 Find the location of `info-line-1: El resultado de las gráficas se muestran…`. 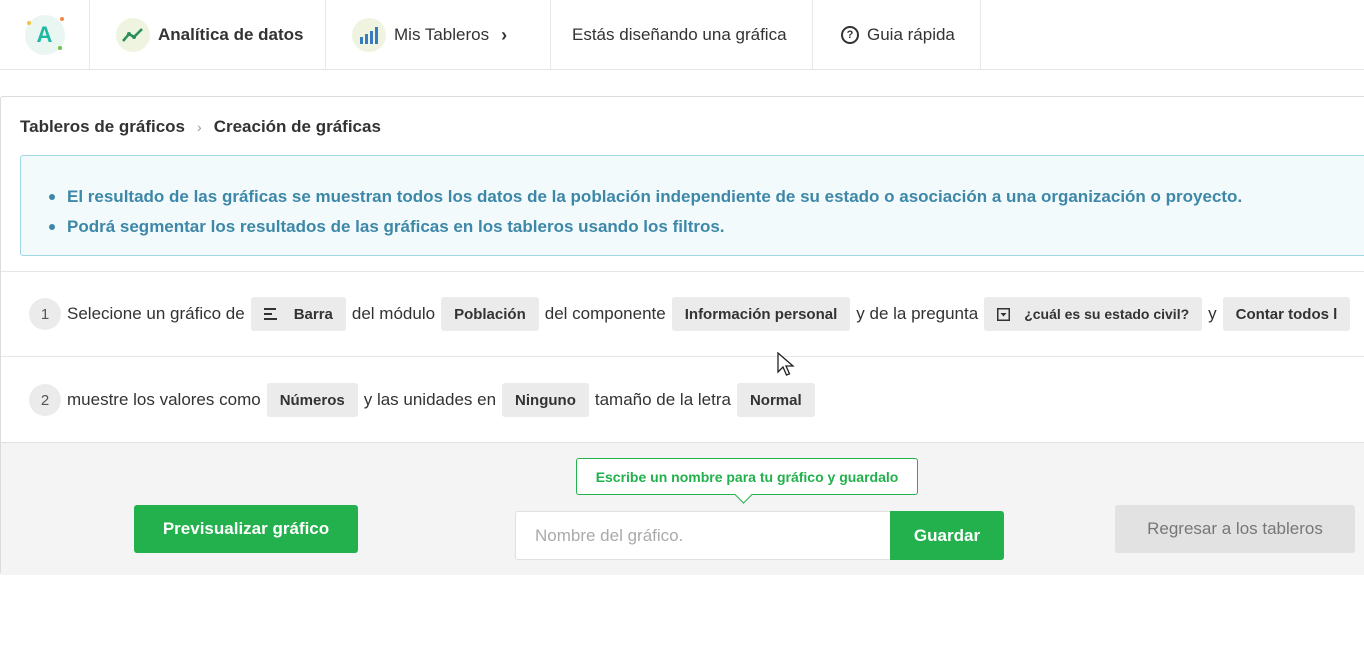

info-line-1: El resultado de las gráficas se muestran… is located at coordinates (645, 197).